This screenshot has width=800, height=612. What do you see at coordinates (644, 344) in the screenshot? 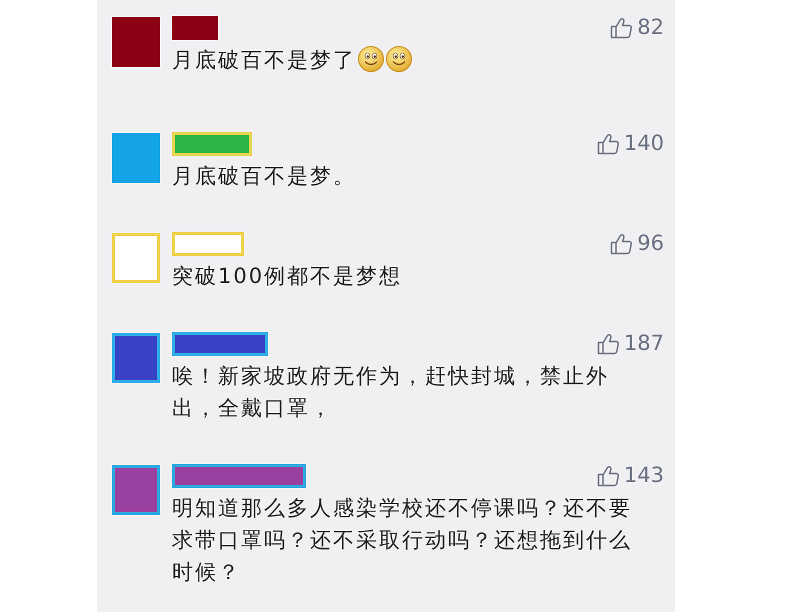
I see `like-count: 187` at bounding box center [644, 344].